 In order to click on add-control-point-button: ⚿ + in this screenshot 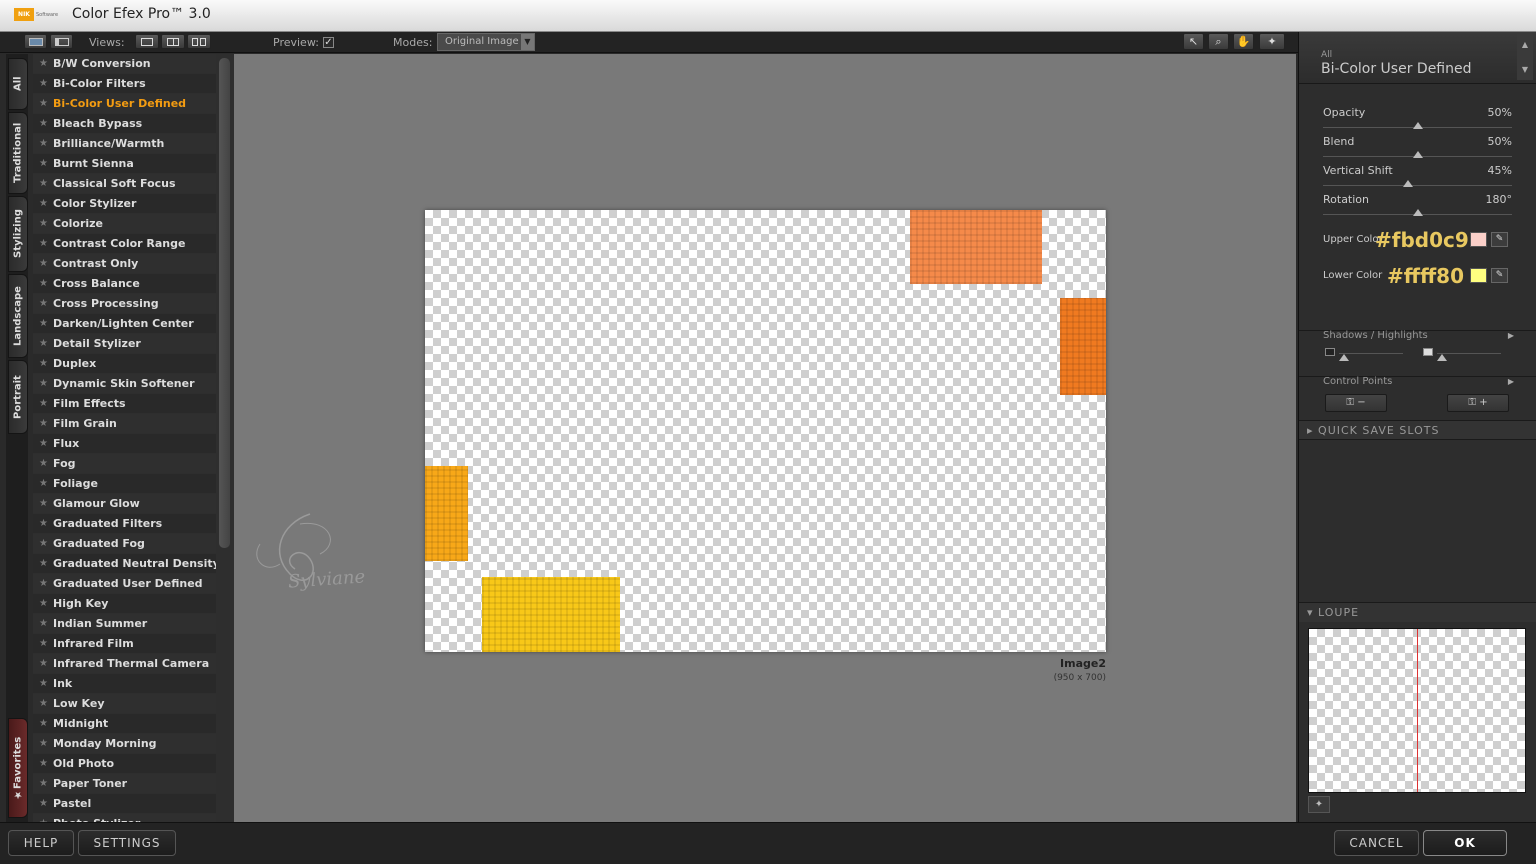, I will do `click(1478, 403)`.